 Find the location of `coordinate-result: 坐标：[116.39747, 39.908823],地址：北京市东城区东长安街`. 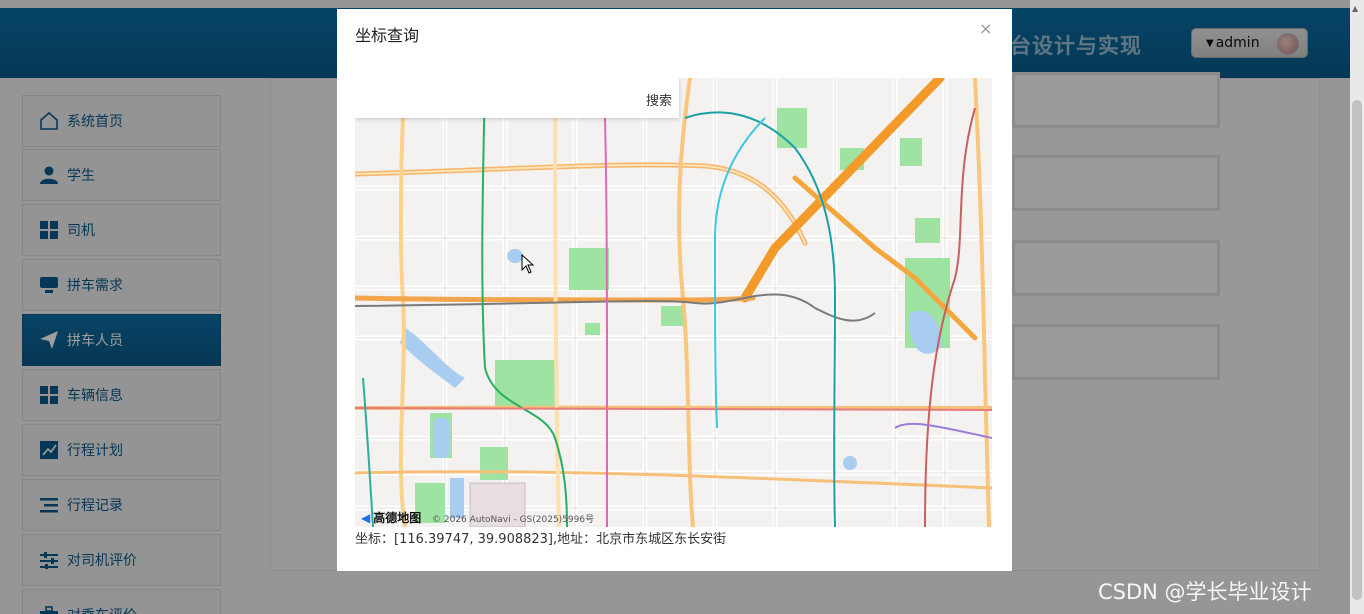

coordinate-result: 坐标：[116.39747, 39.908823],地址：北京市东城区东长安街 is located at coordinates (541, 539).